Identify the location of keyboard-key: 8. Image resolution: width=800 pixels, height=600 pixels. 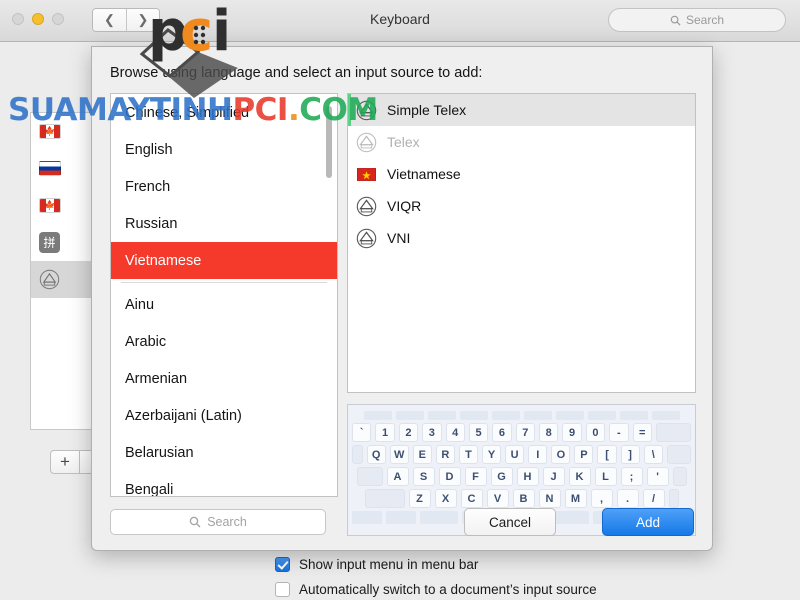
(549, 432).